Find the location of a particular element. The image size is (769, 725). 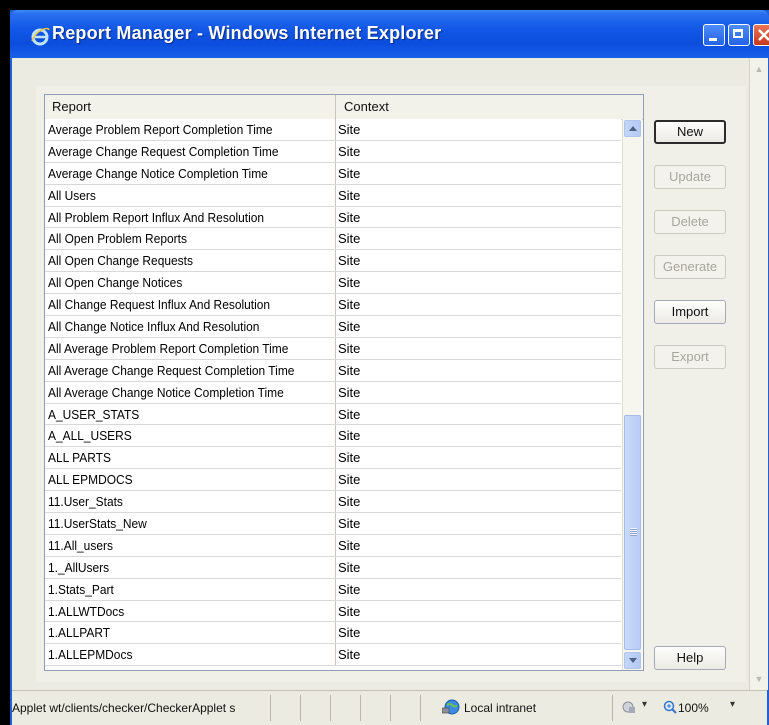

table-row: All Open Problem Reports Site is located at coordinates (333, 239).